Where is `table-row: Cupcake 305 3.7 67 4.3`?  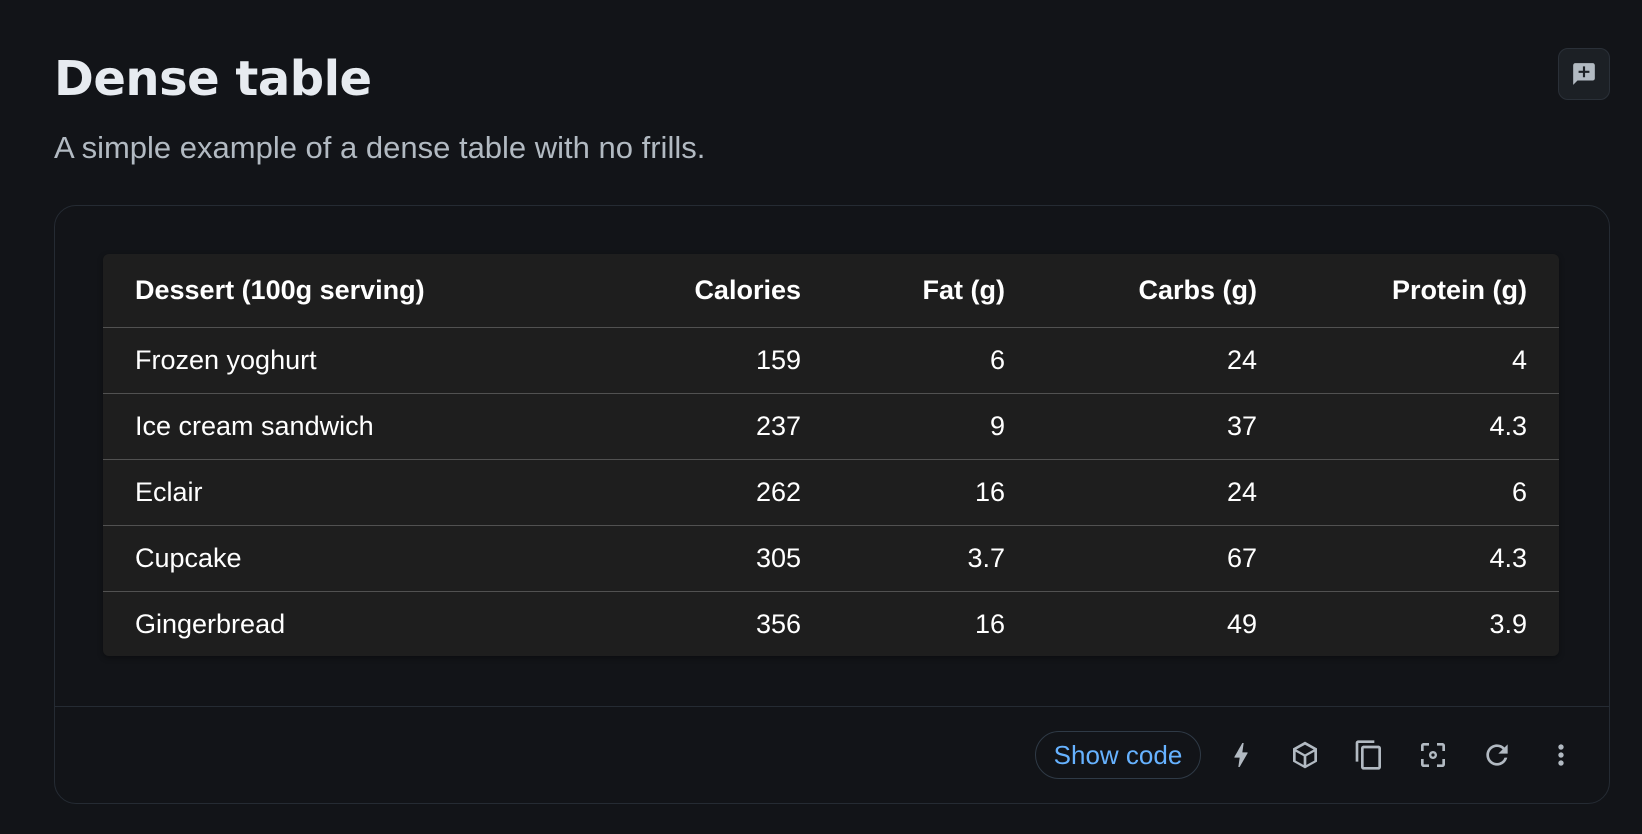
table-row: Cupcake 305 3.7 67 4.3 is located at coordinates (831, 558).